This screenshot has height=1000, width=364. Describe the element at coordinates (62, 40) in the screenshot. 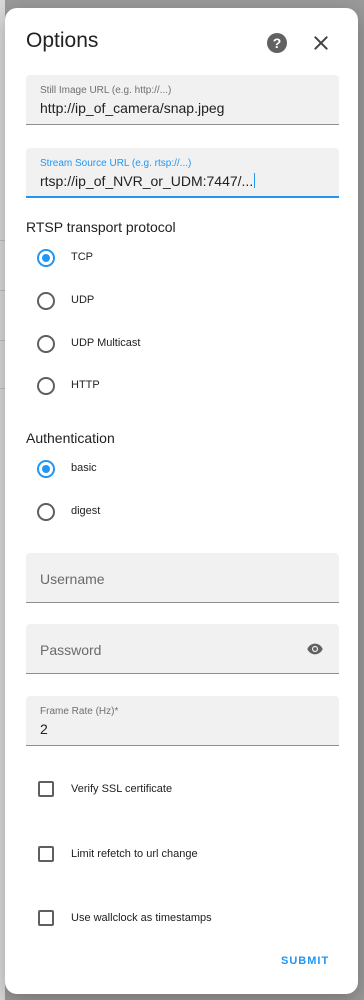

I see `dialog-title: Options` at that location.